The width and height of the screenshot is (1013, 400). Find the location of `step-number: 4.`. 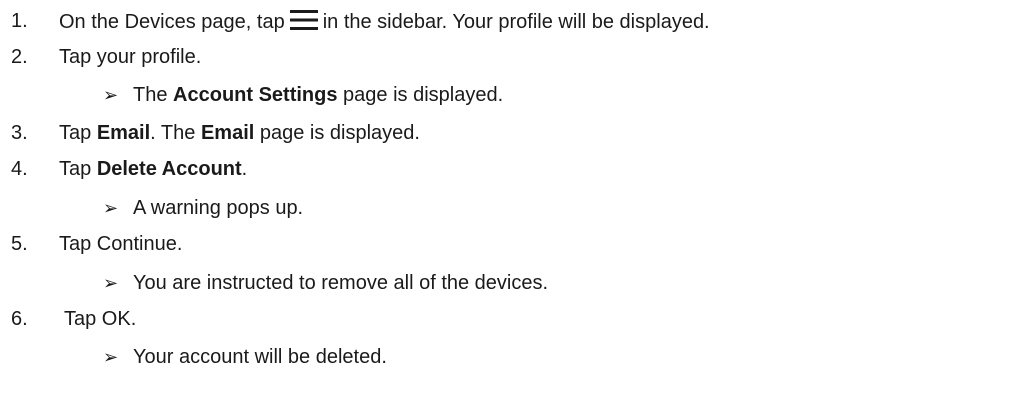

step-number: 4. is located at coordinates (19, 169).